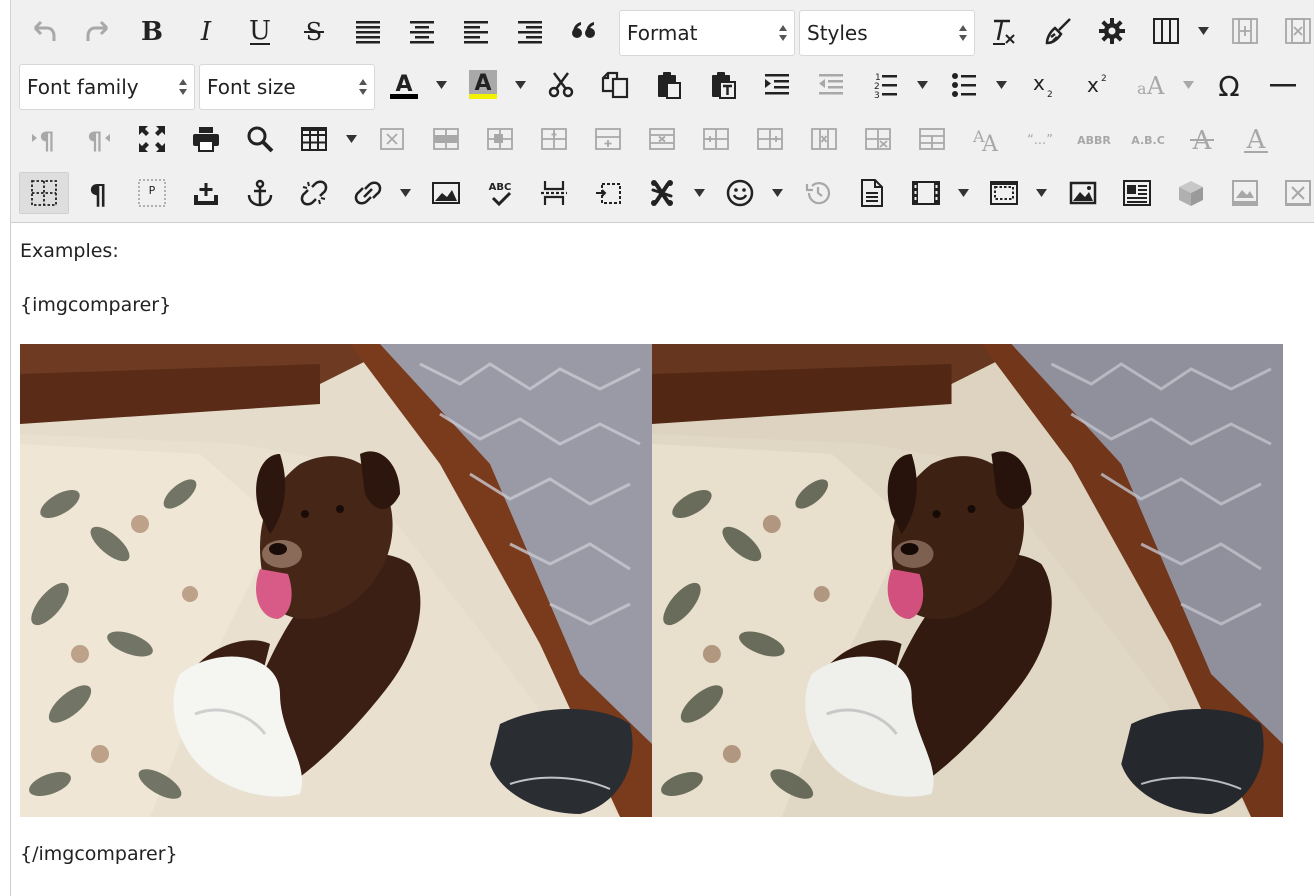  I want to click on align-left-button, so click(476, 31).